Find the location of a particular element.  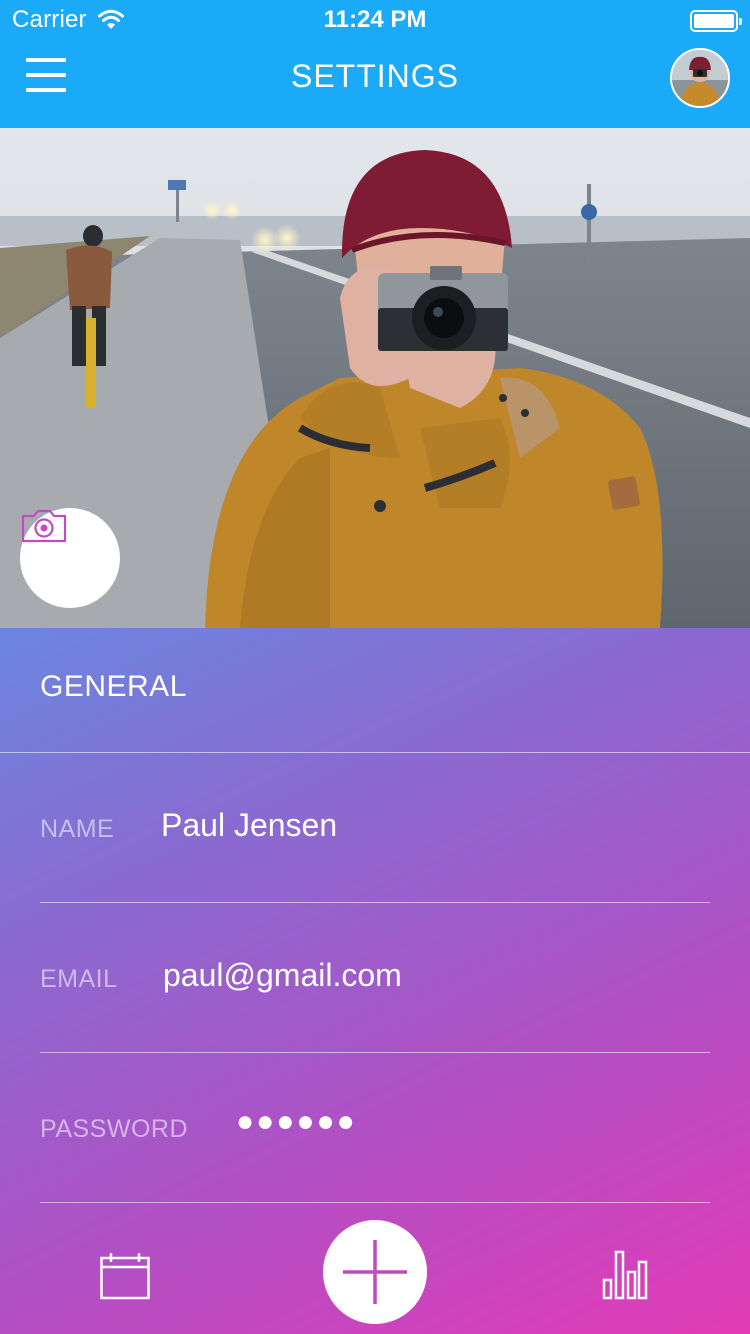

top-bar: Carrier 11:24 PM SETTINGS is located at coordinates (375, 64).